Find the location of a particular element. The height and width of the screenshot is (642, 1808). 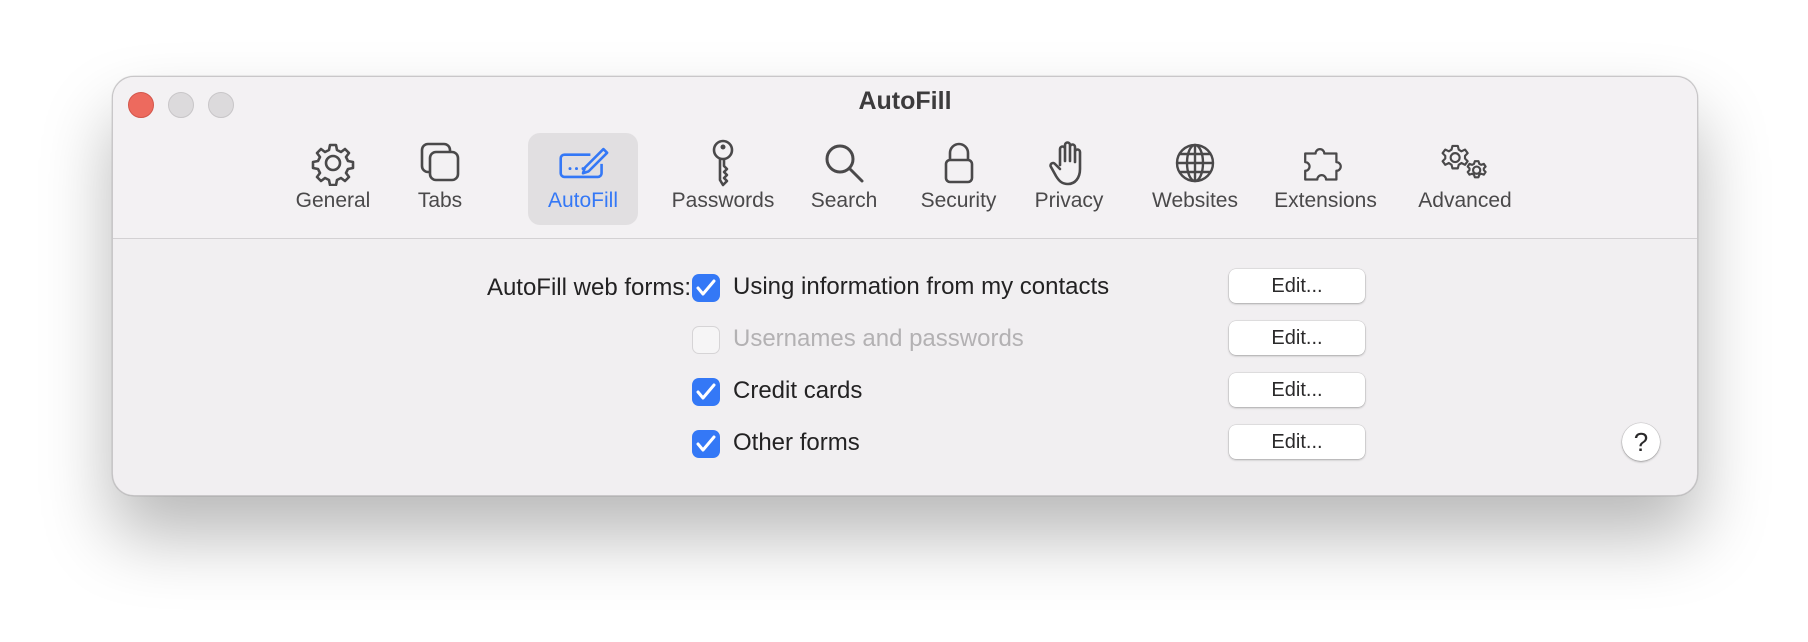

help-button: ? is located at coordinates (1641, 442).